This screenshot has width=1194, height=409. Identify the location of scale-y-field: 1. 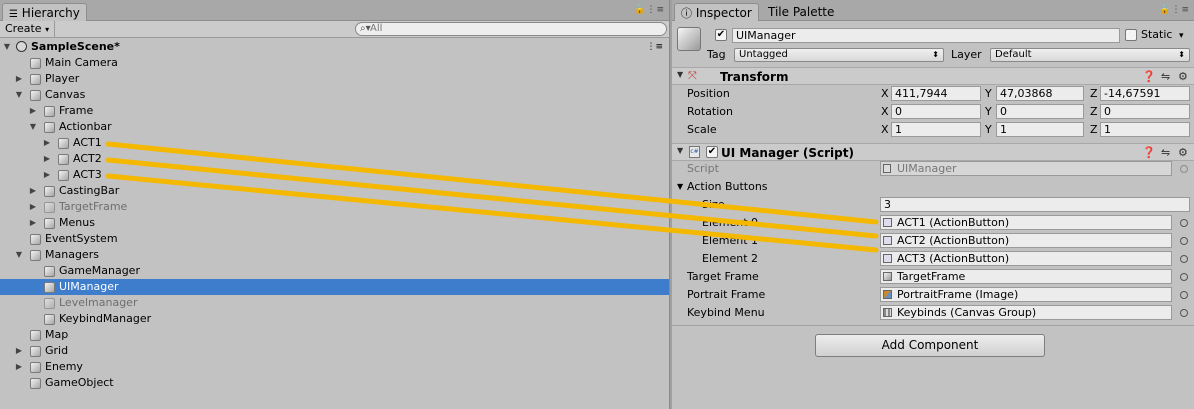
(1040, 129).